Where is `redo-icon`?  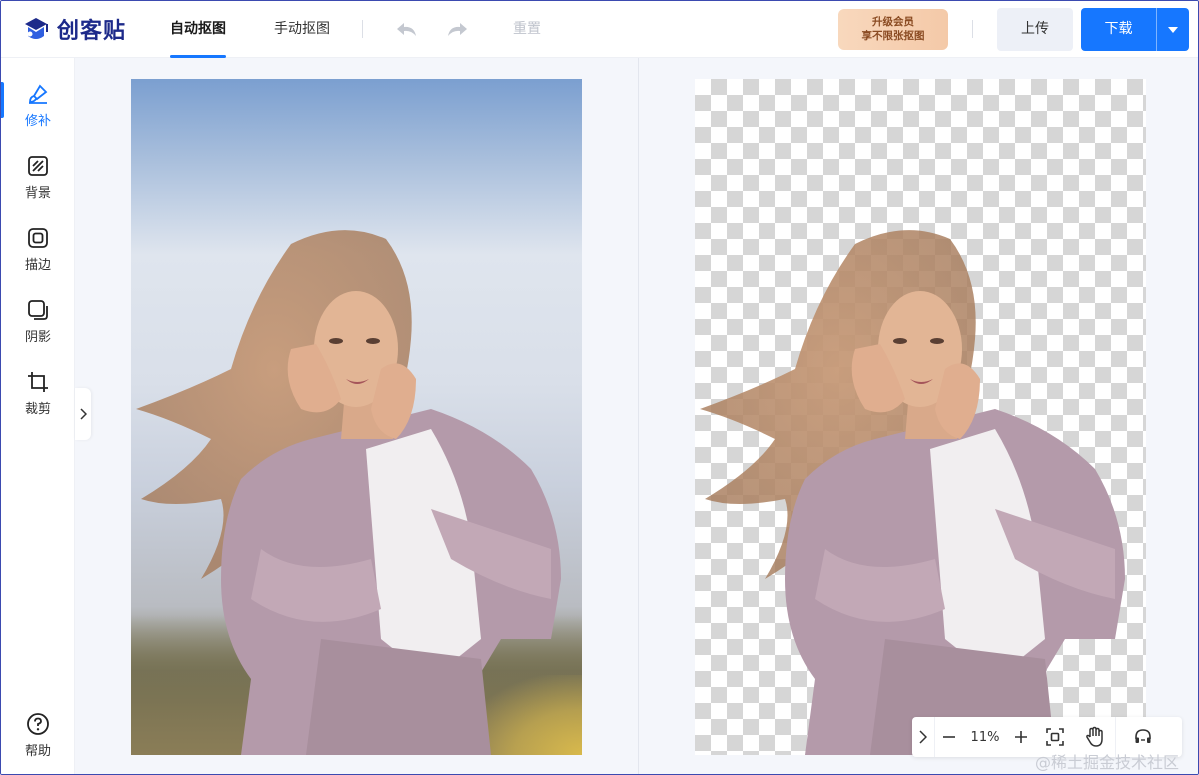
redo-icon is located at coordinates (457, 29).